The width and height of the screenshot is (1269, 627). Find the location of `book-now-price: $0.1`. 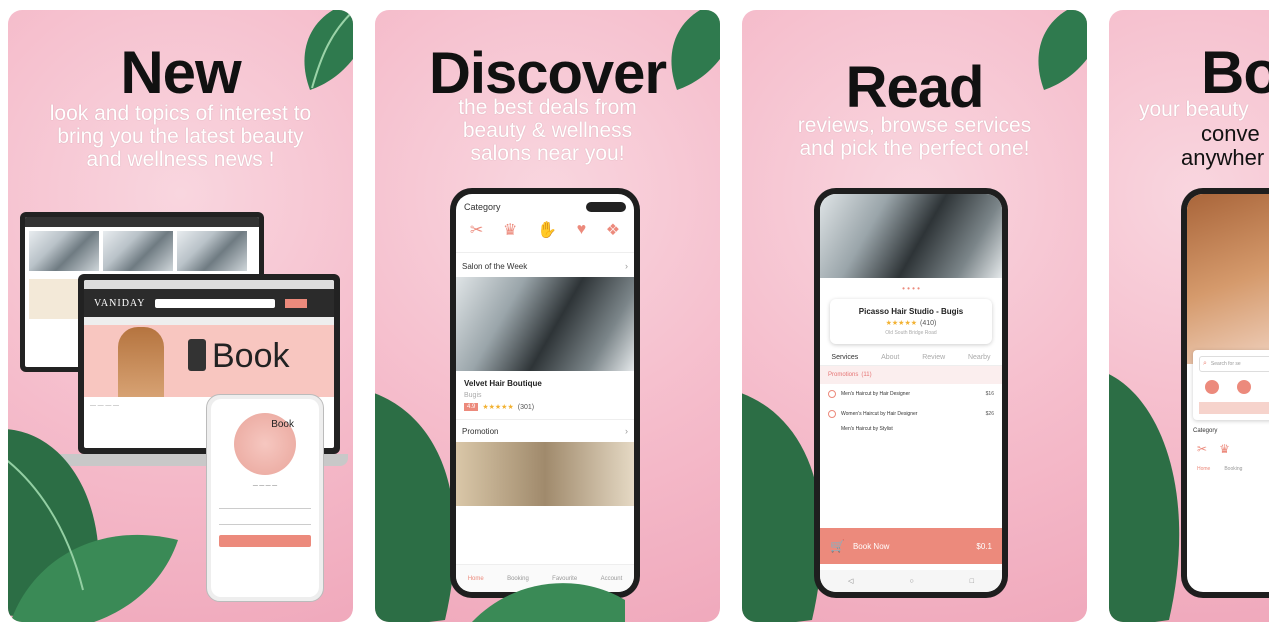

book-now-price: $0.1 is located at coordinates (984, 546).